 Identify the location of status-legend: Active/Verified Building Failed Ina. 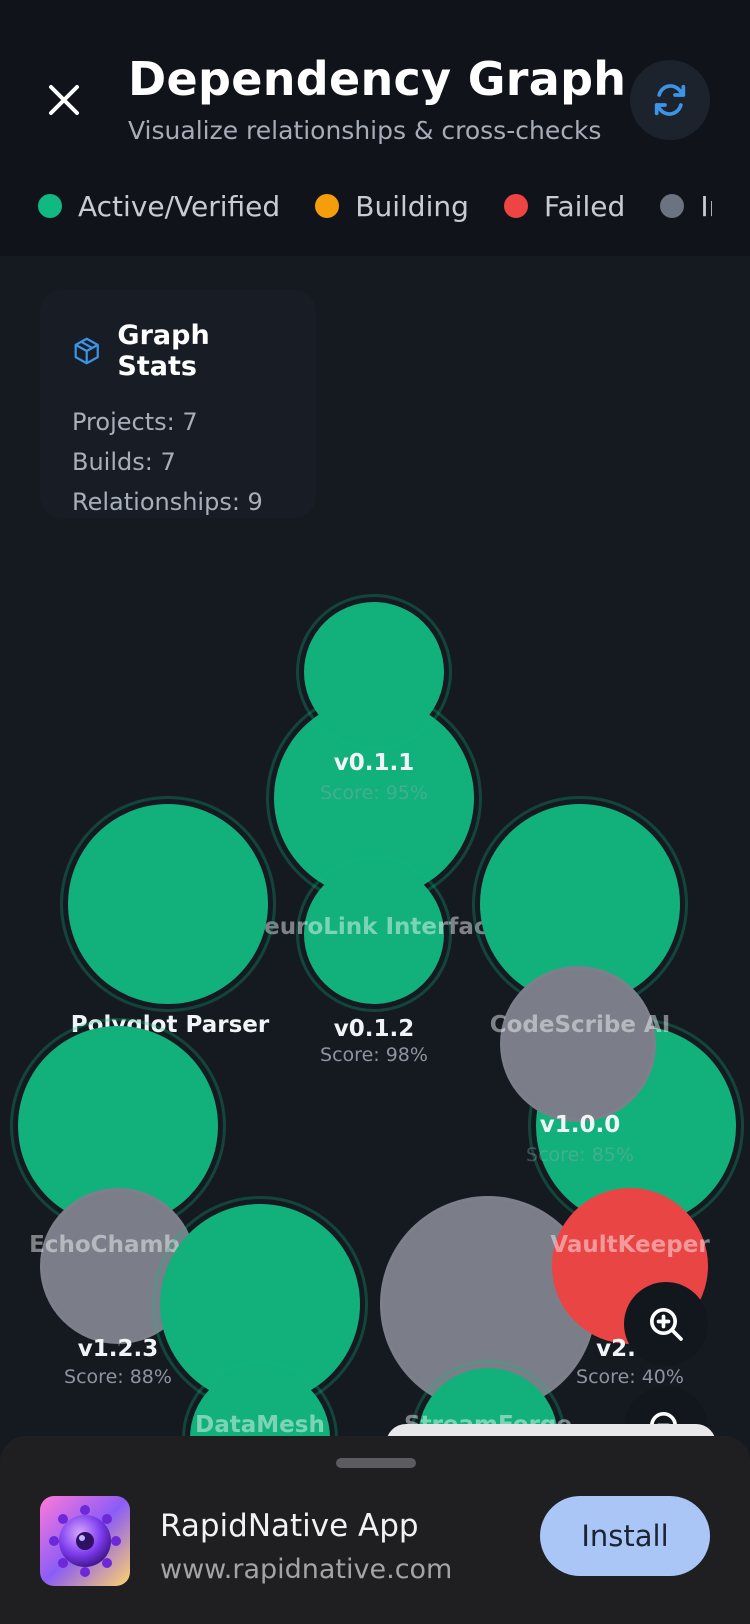
(375, 206).